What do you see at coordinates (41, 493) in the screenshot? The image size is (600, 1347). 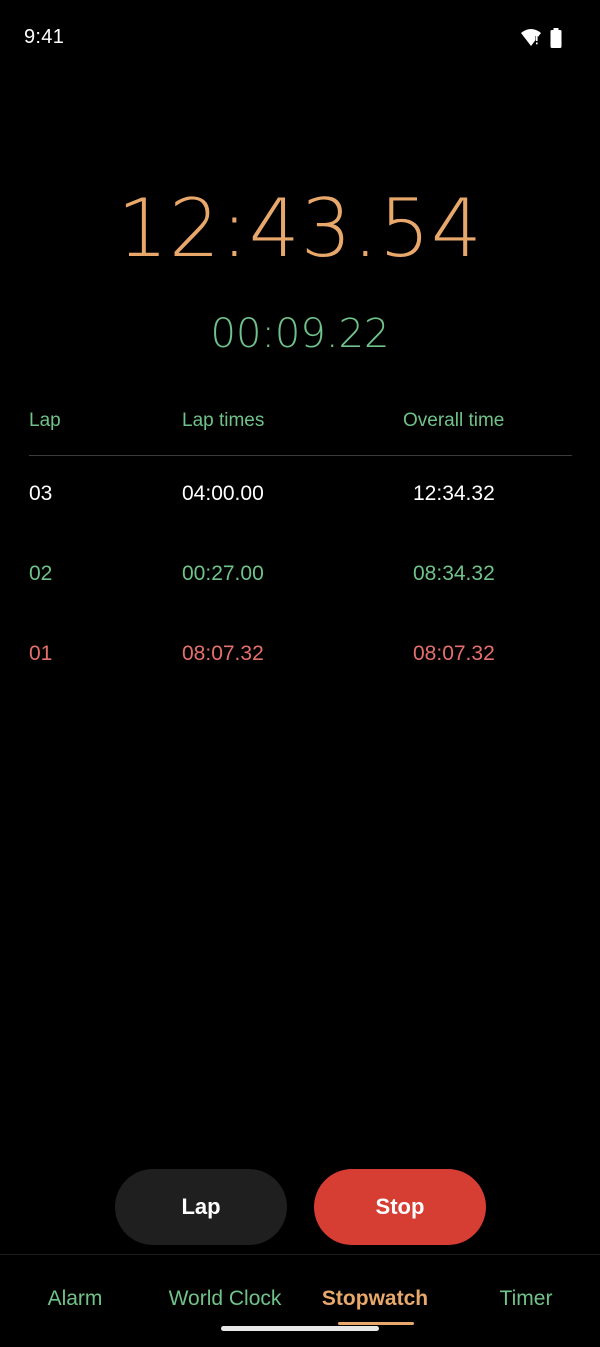 I see `lap-number: 03` at bounding box center [41, 493].